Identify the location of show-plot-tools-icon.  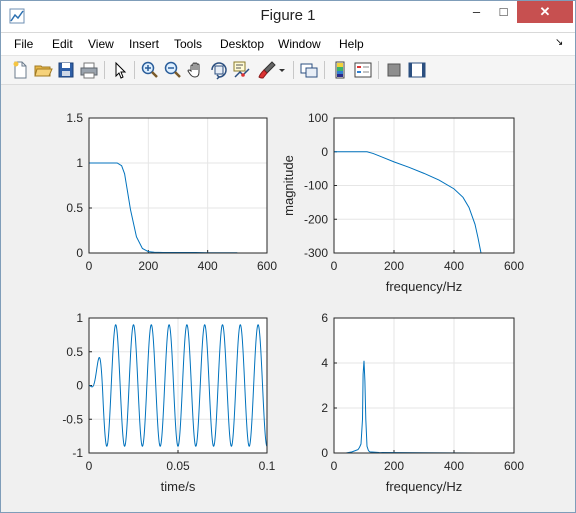
(417, 70).